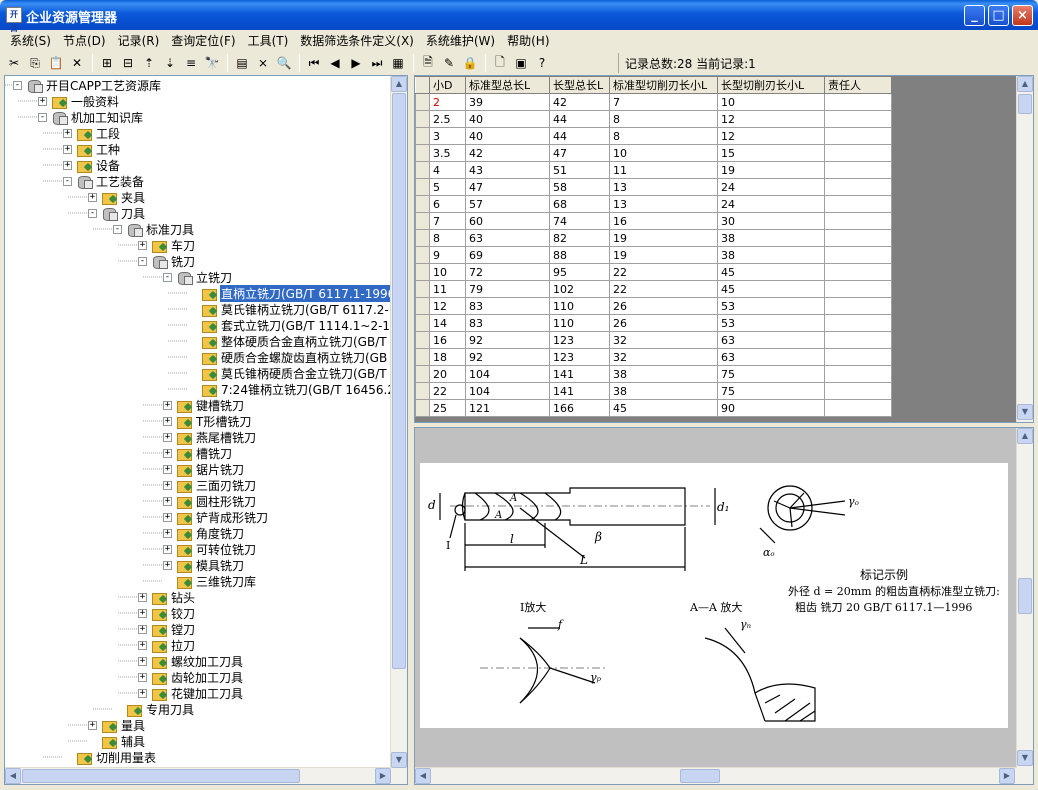 The image size is (1038, 790). I want to click on table-cell: 60, so click(507, 221).